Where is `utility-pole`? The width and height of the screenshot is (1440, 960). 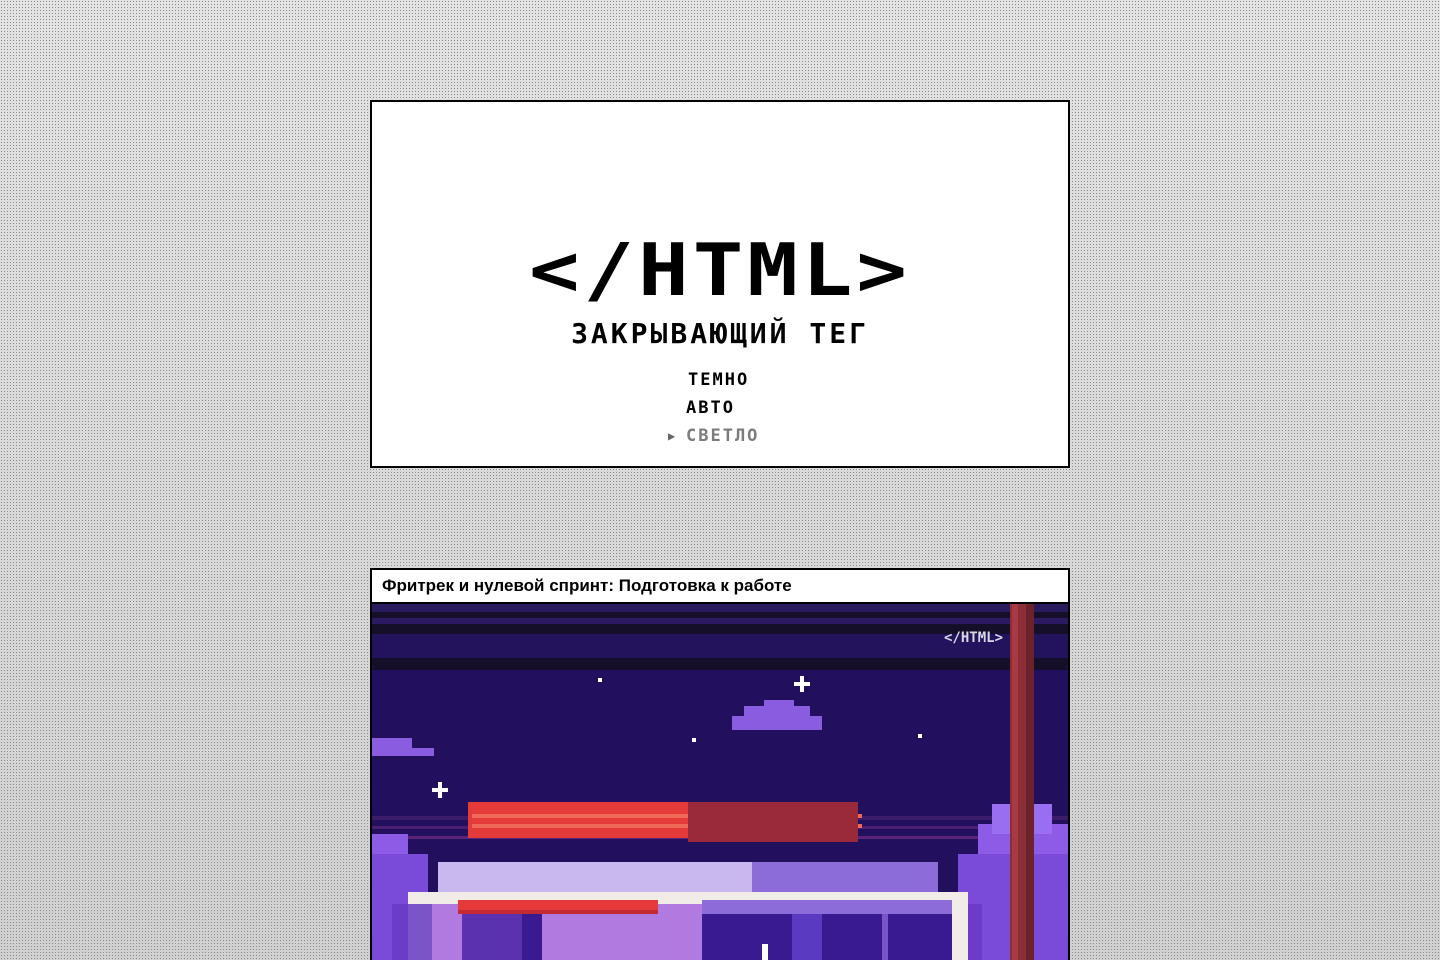 utility-pole is located at coordinates (1022, 782).